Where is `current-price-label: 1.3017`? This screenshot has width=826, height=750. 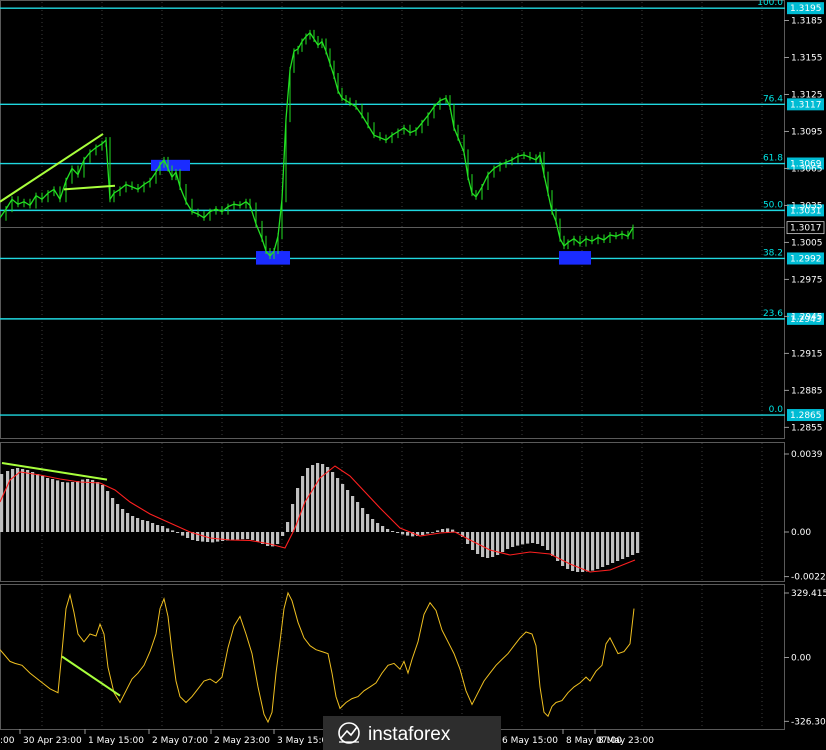 current-price-label: 1.3017 is located at coordinates (806, 229).